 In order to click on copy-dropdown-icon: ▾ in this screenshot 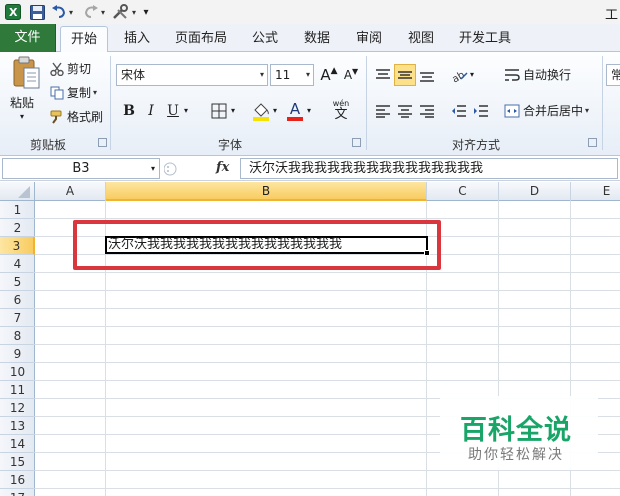, I will do `click(95, 92)`.